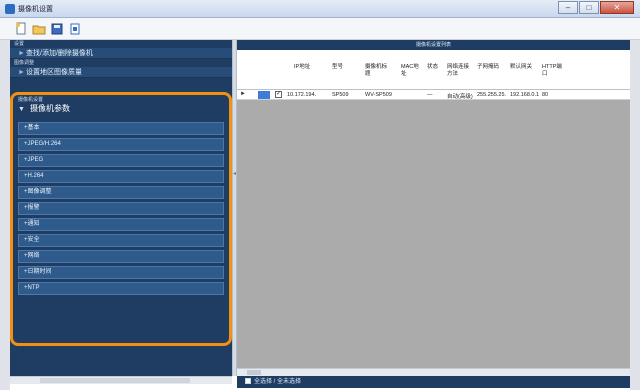 This screenshot has height=390, width=640. What do you see at coordinates (35, 9) in the screenshot?
I see `window-title: 摄像机设置` at bounding box center [35, 9].